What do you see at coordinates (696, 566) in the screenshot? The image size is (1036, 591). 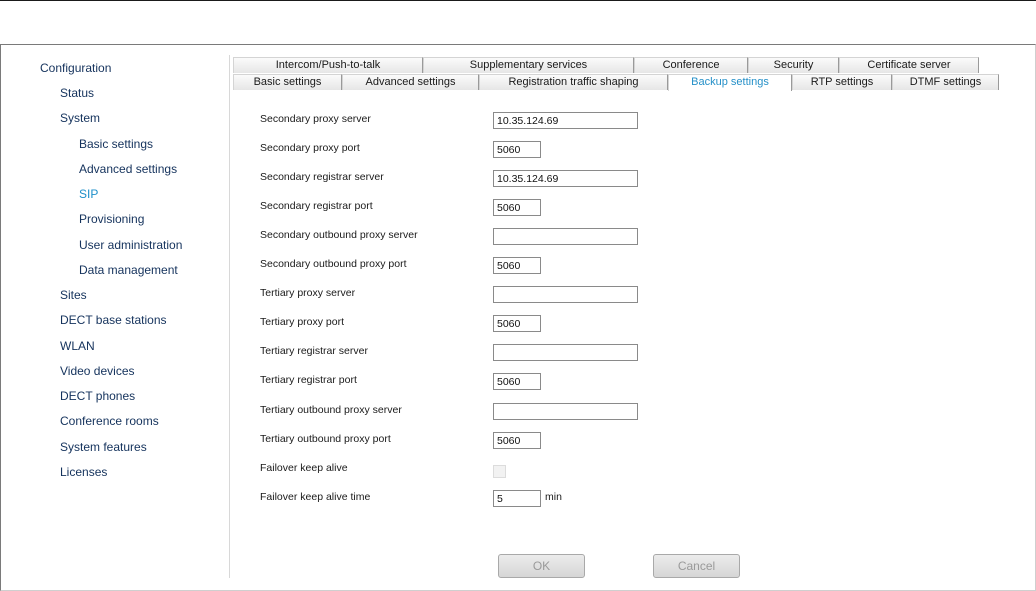 I see `cancel-button: Cancel` at bounding box center [696, 566].